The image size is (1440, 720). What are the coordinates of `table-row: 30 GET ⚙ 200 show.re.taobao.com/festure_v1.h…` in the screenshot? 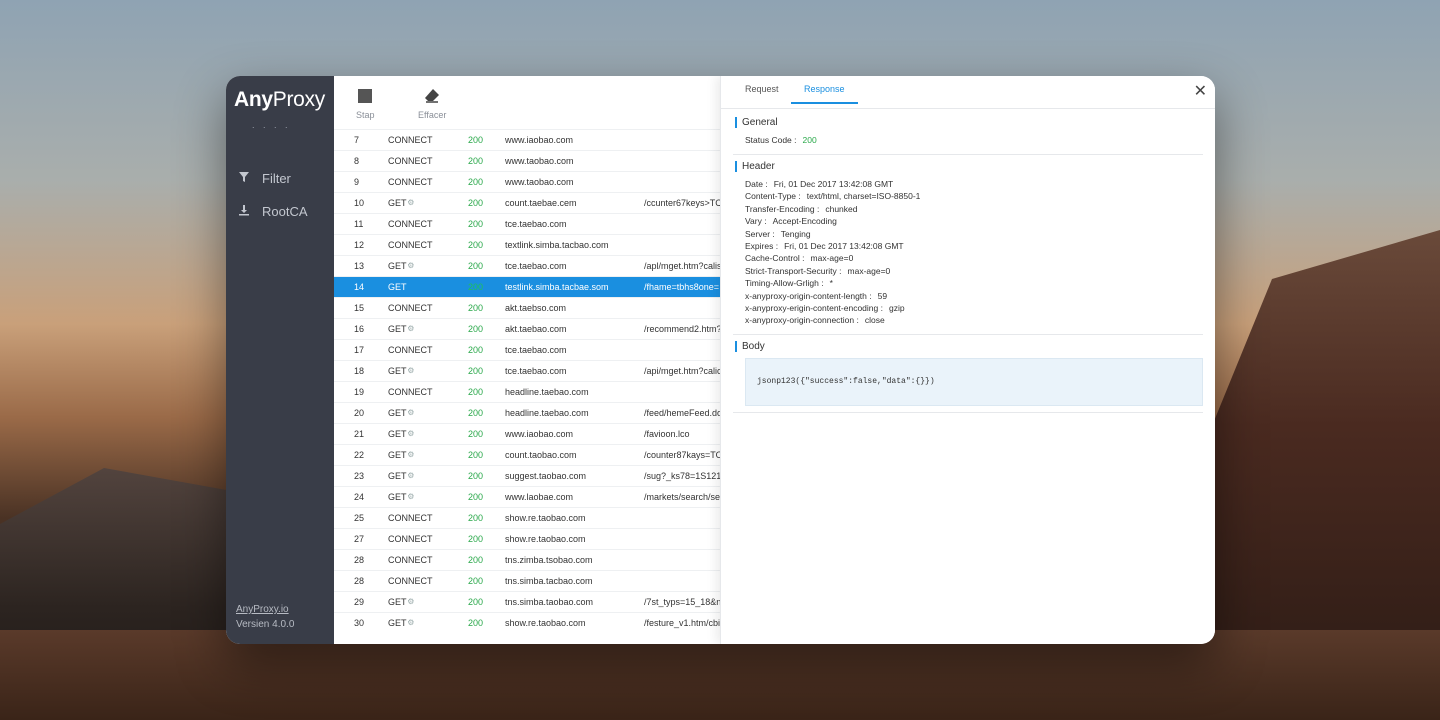 It's located at (527, 622).